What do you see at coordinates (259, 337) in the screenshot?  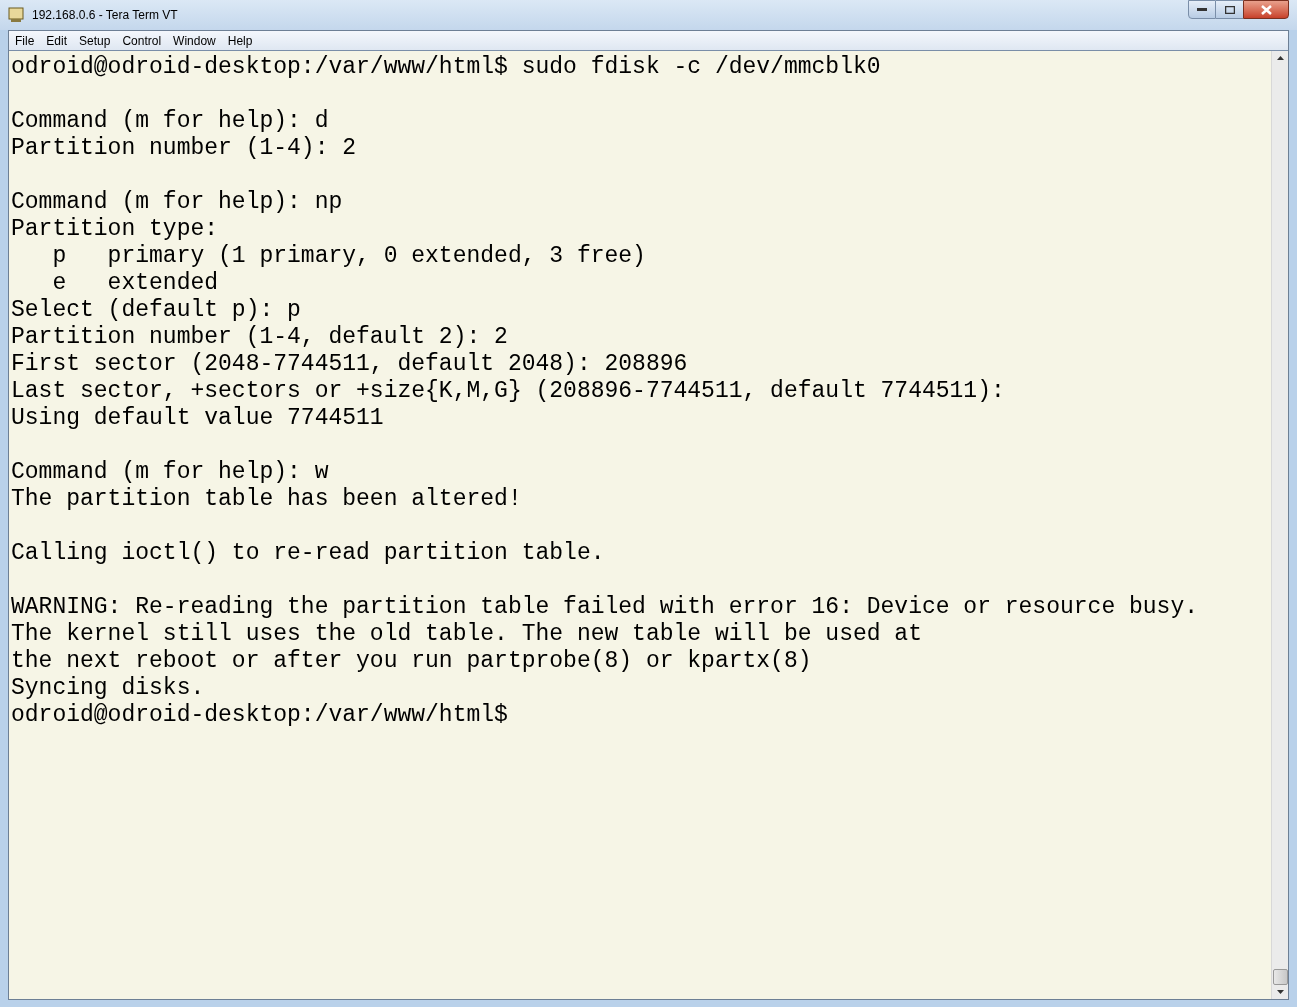 I see `terminal-line: Partition number (1-4, default 2): 2` at bounding box center [259, 337].